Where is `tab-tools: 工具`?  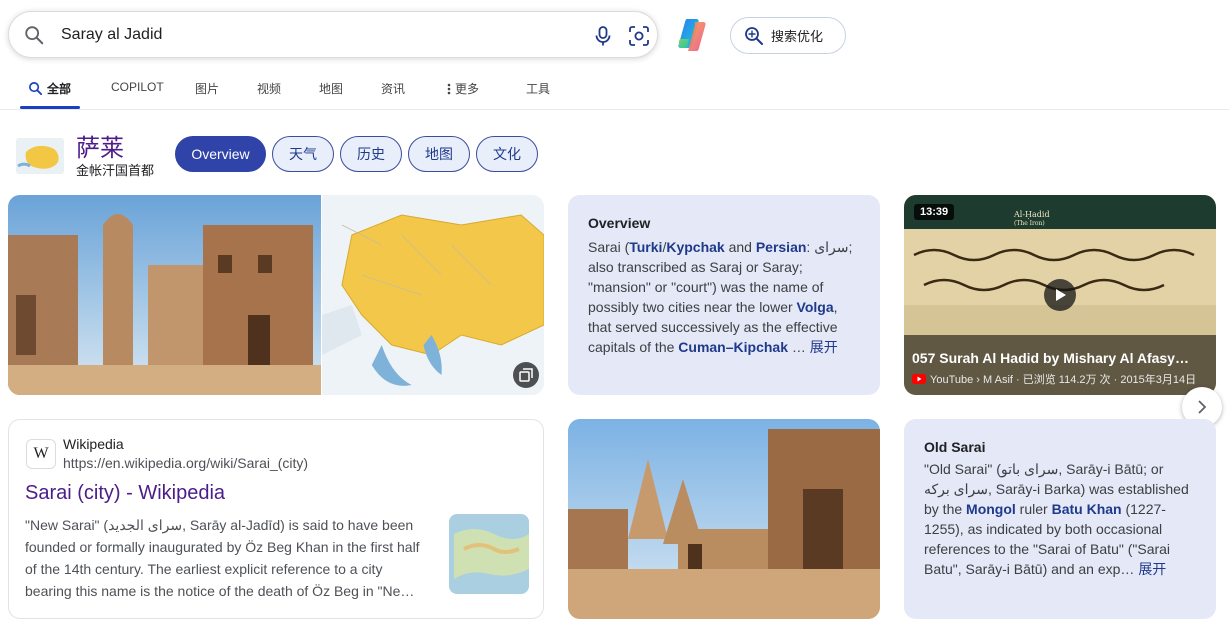 tab-tools: 工具 is located at coordinates (538, 88).